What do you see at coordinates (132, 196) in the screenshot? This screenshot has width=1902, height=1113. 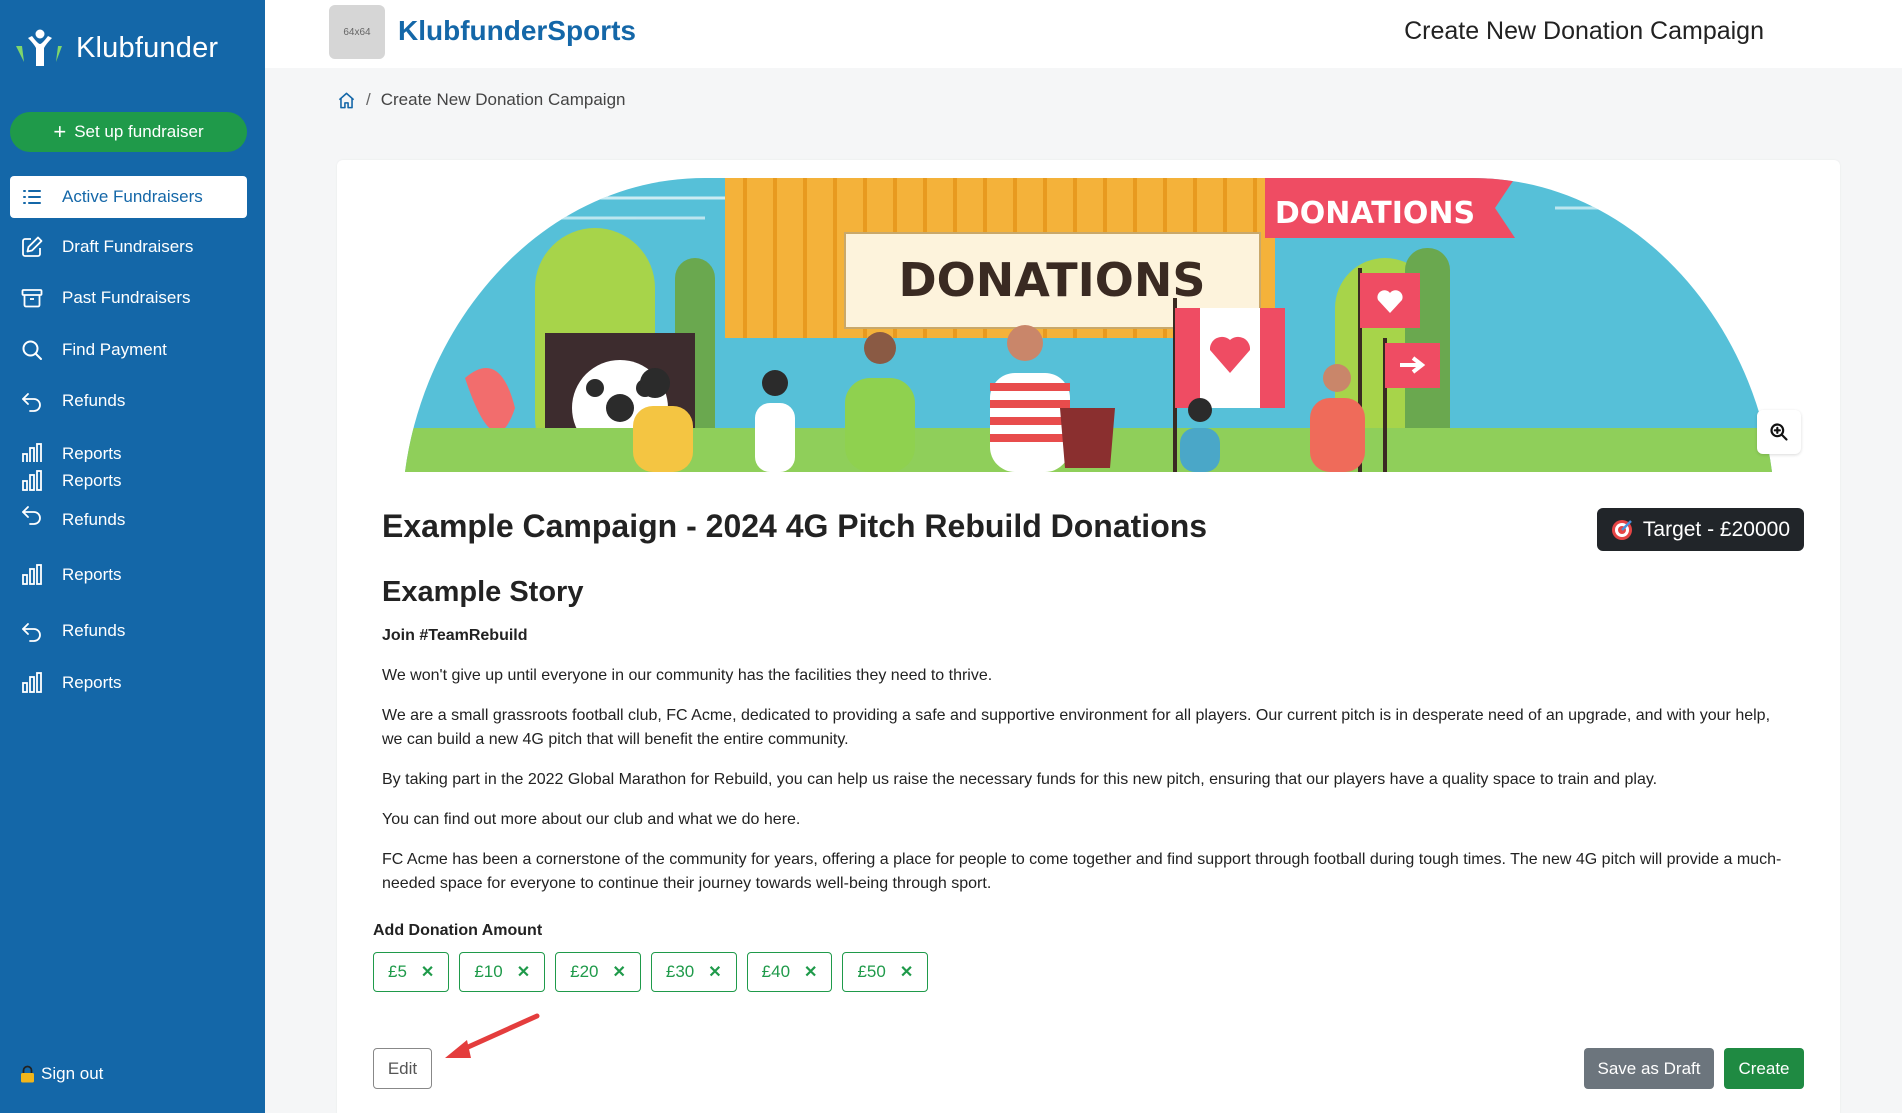 I see `sidebar-item-label: Active Fundraisers` at bounding box center [132, 196].